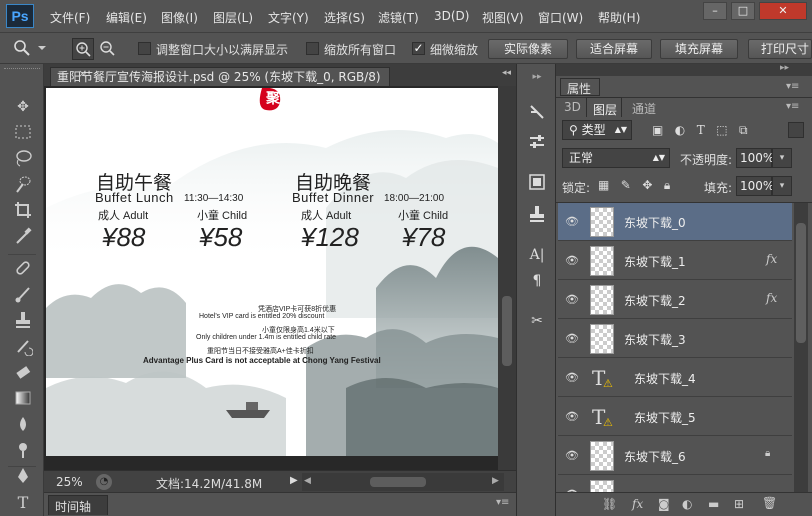 This screenshot has height=516, width=812. Describe the element at coordinates (23, 373) in the screenshot. I see `eraser-tool-icon` at that location.